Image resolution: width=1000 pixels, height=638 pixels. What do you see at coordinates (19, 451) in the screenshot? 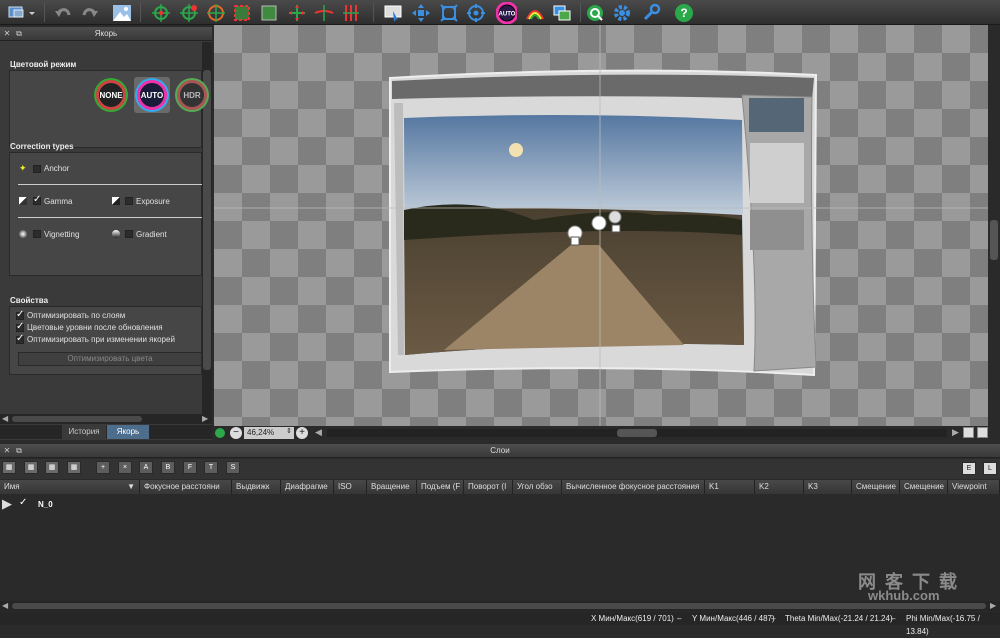
I see `detach-layers-icon: ⧉` at bounding box center [19, 451].